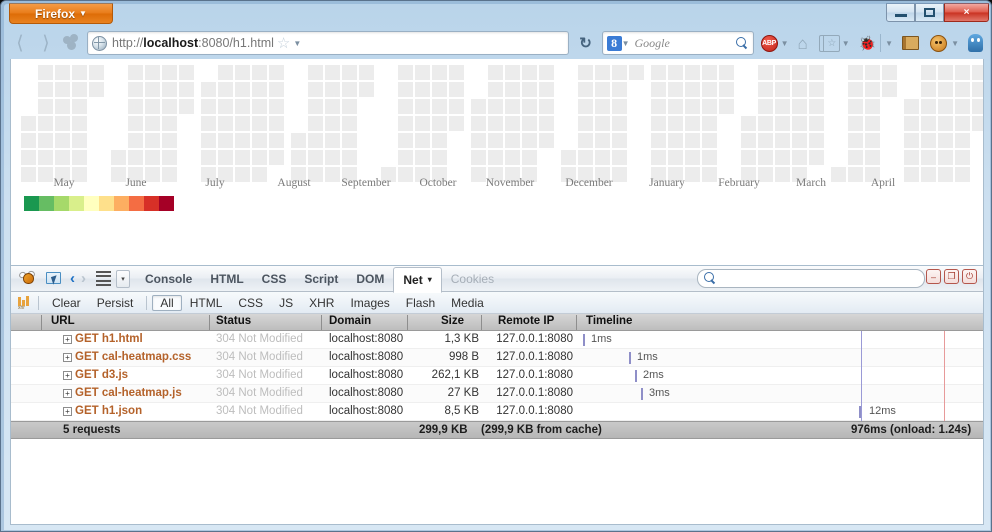  What do you see at coordinates (933, 276) in the screenshot?
I see `minimize-icon: –` at bounding box center [933, 276].